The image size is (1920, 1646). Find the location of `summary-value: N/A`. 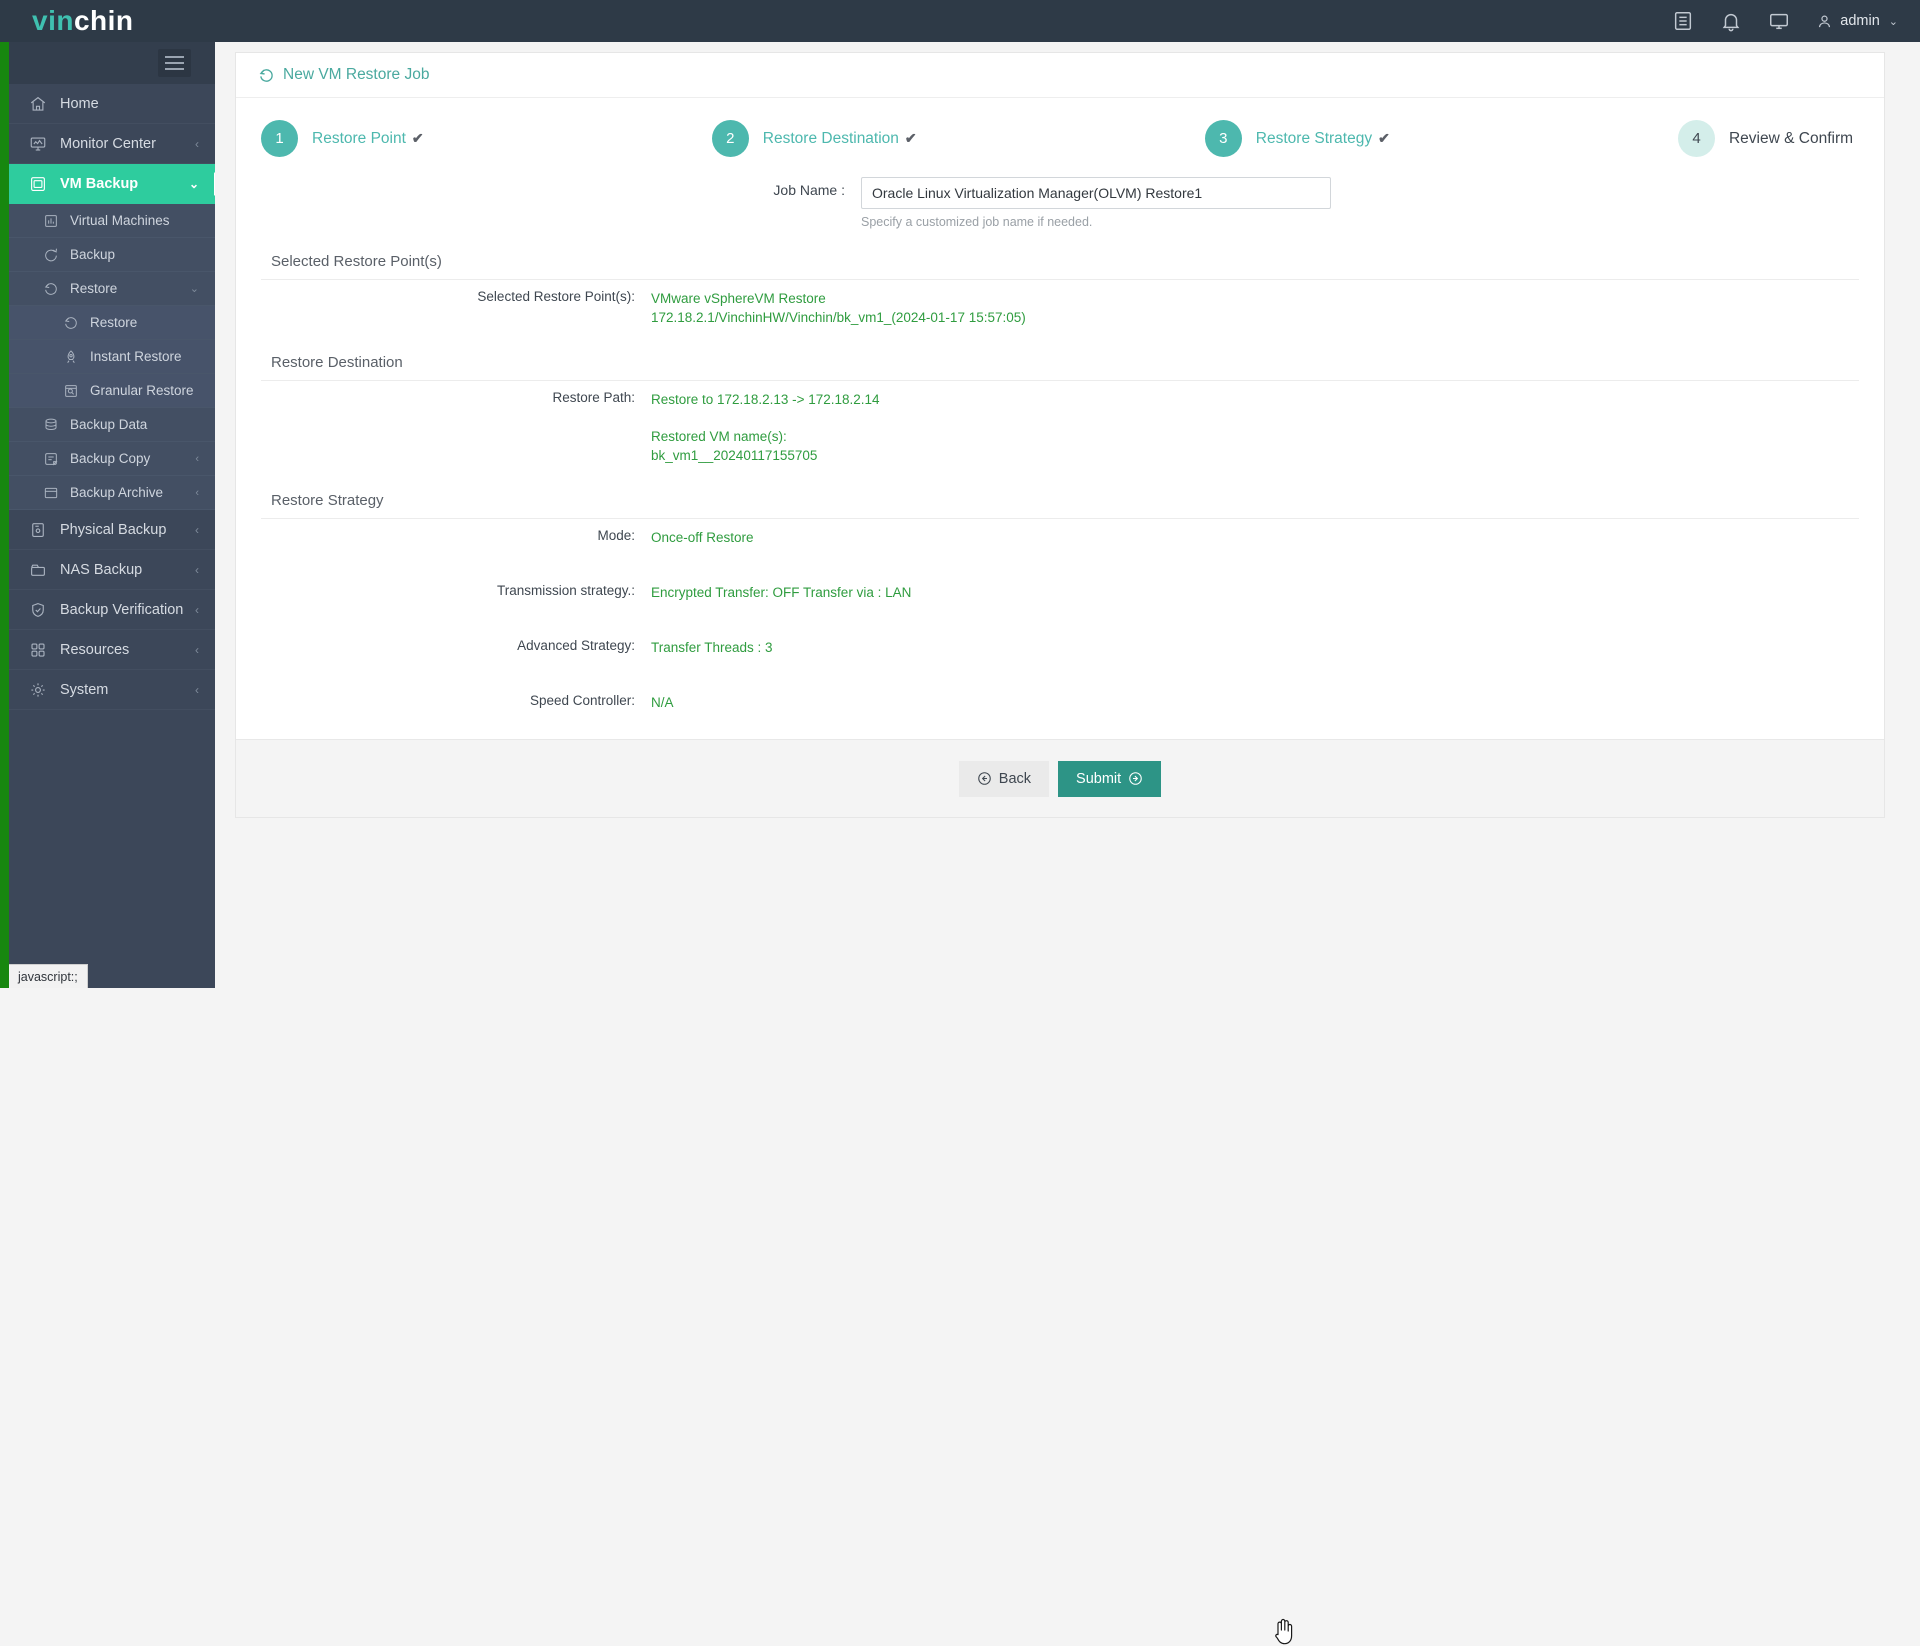

summary-value: N/A is located at coordinates (662, 702).